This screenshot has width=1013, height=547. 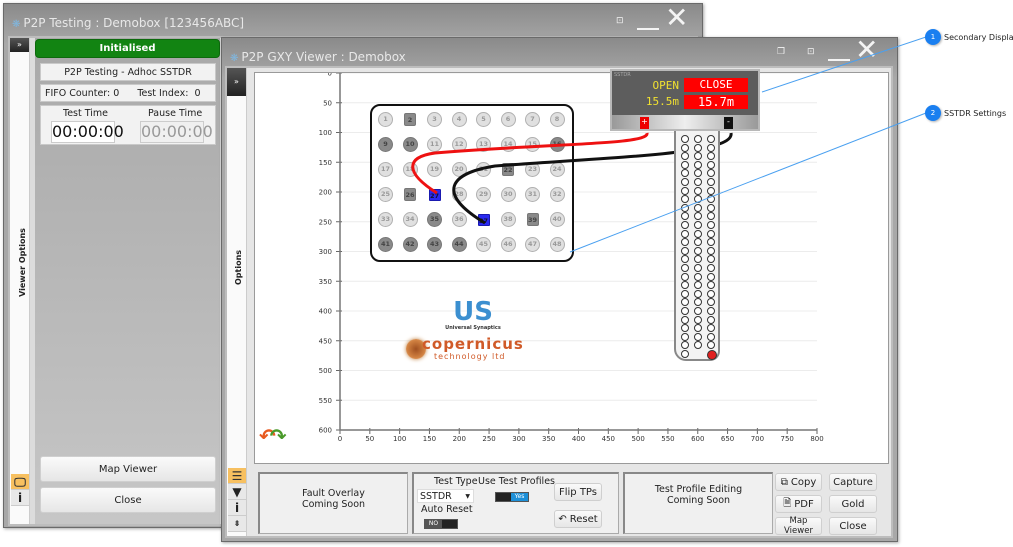 I want to click on pin-30: 30, so click(x=508, y=194).